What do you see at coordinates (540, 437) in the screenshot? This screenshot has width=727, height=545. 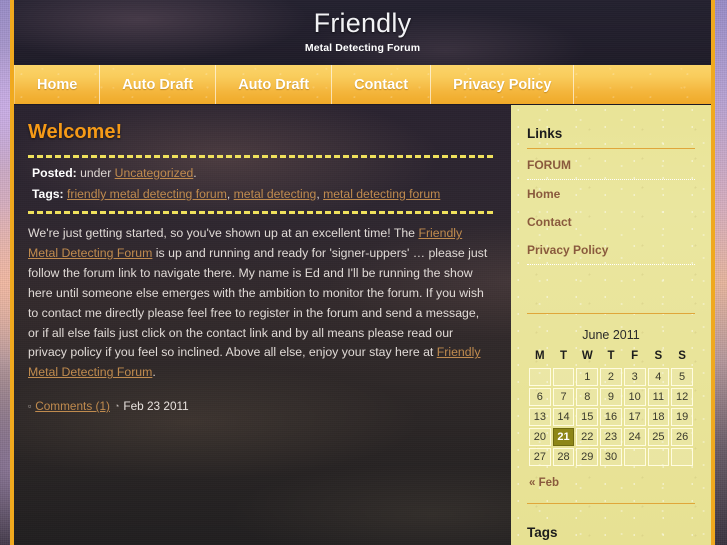 I see `calendar-day: 20` at bounding box center [540, 437].